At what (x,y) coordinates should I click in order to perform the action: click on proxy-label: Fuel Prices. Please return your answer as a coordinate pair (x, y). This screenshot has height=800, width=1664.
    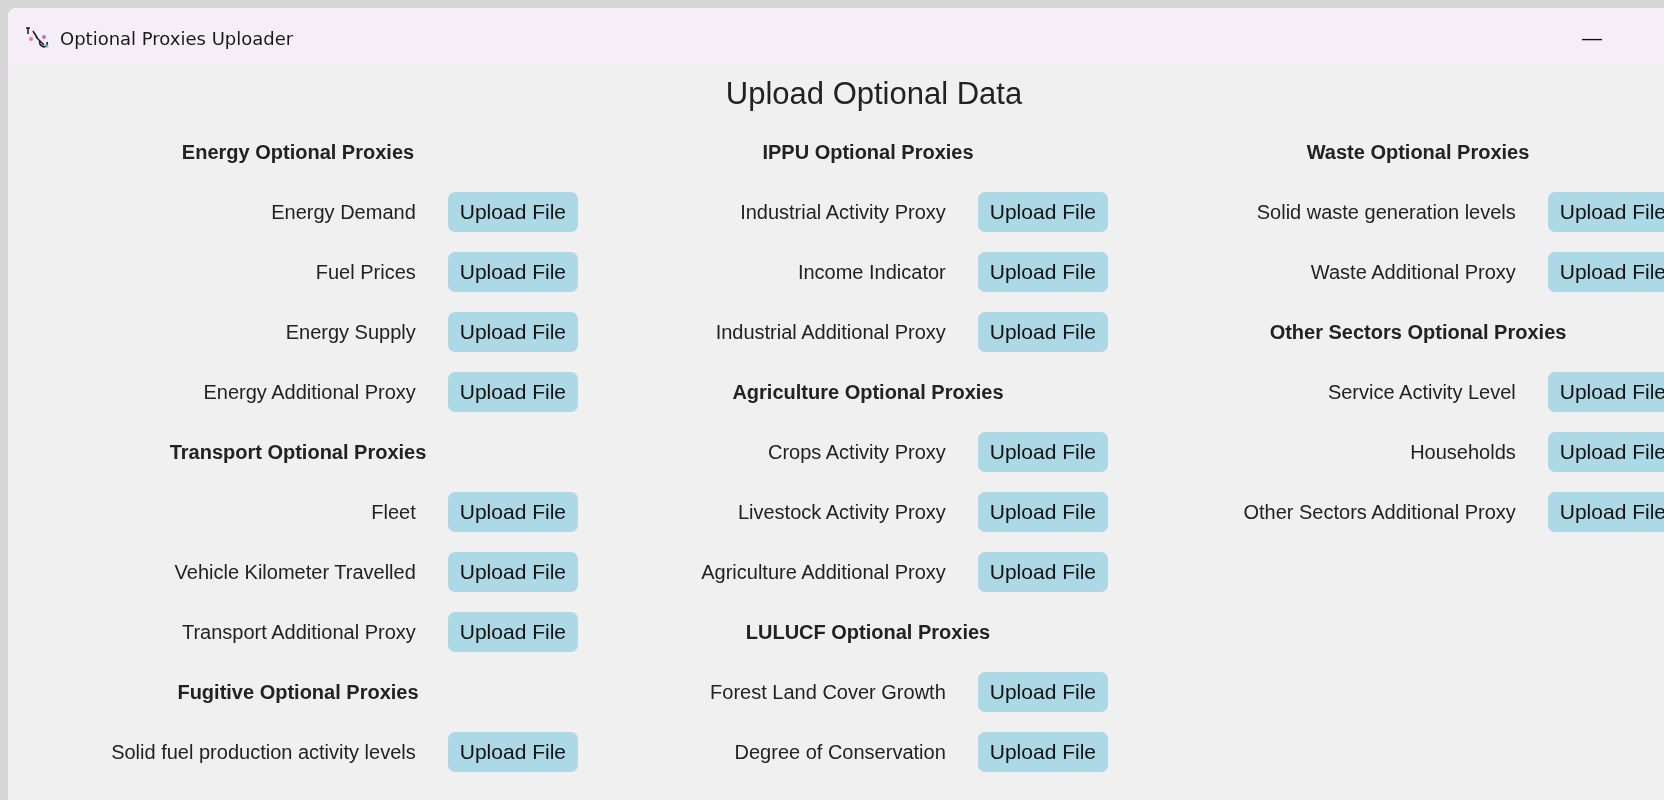
    Looking at the image, I should click on (365, 272).